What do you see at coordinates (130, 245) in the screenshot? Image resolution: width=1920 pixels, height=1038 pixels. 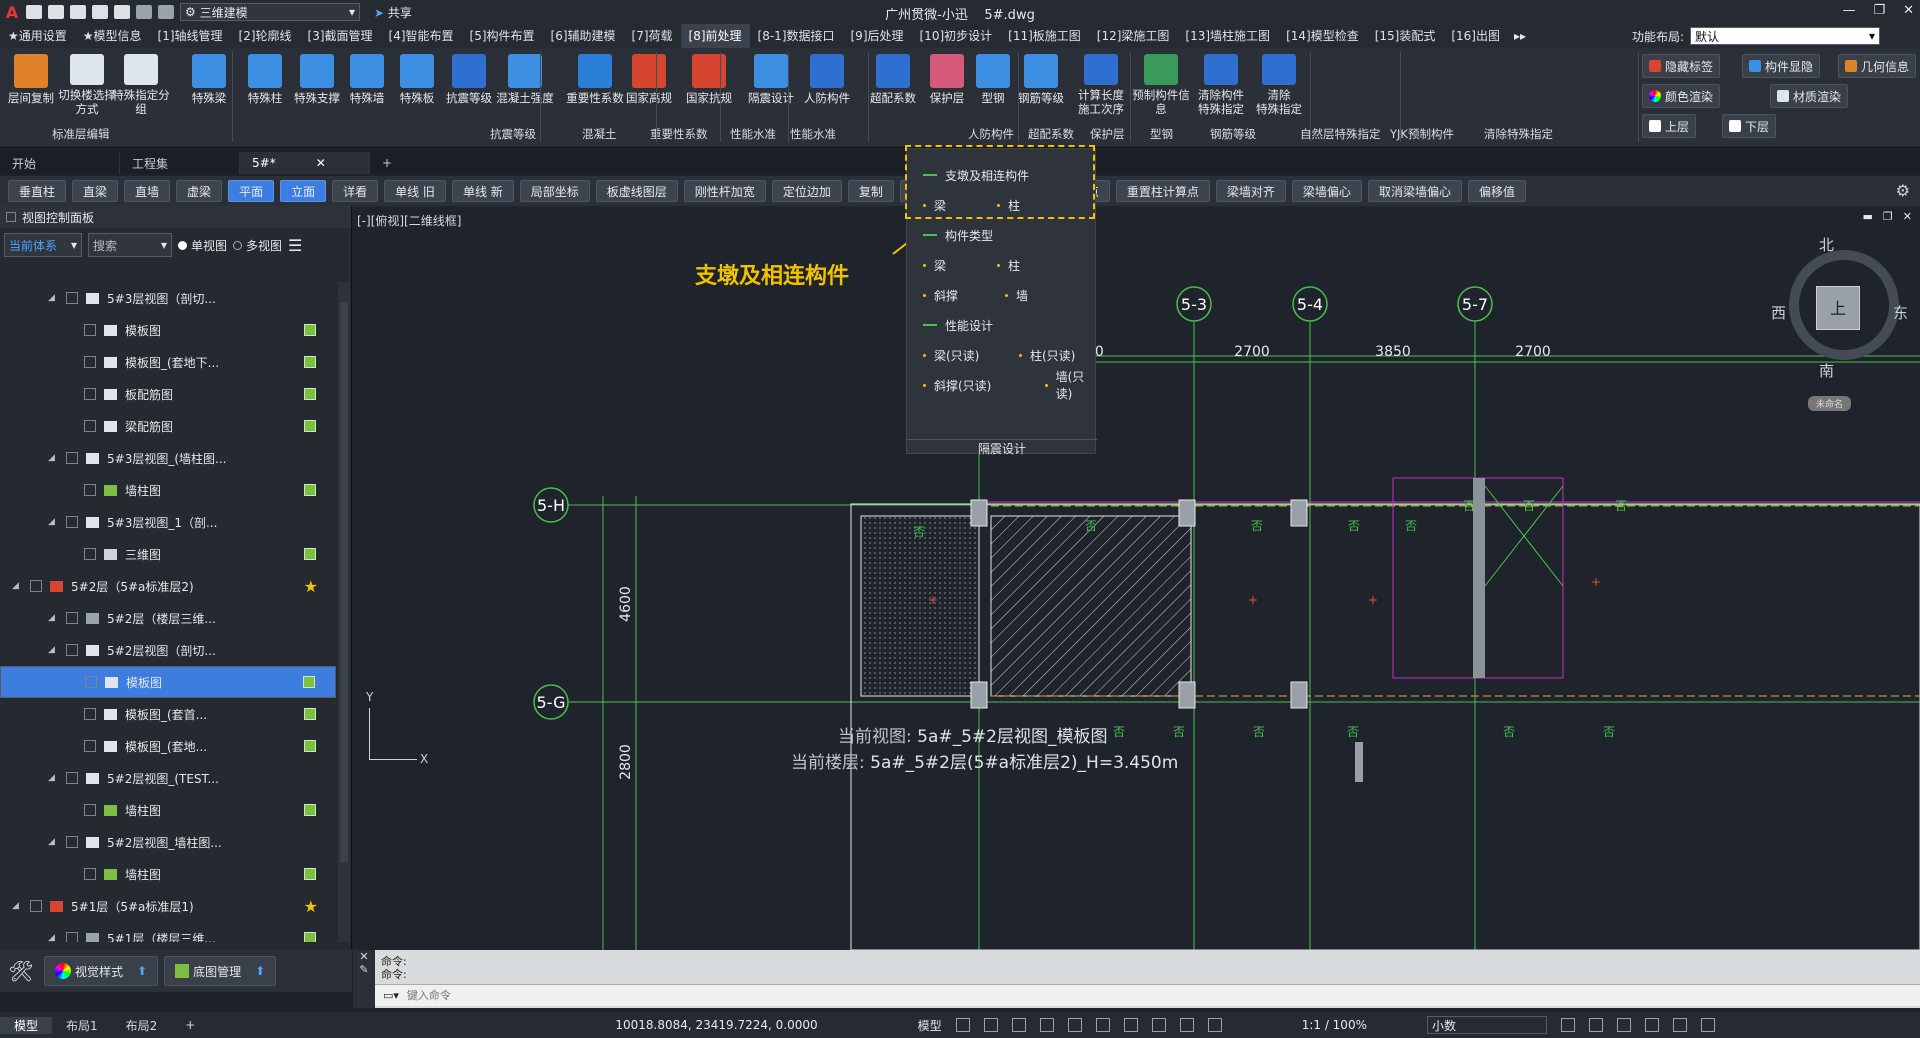 I see `search-select: 搜索 ▾` at bounding box center [130, 245].